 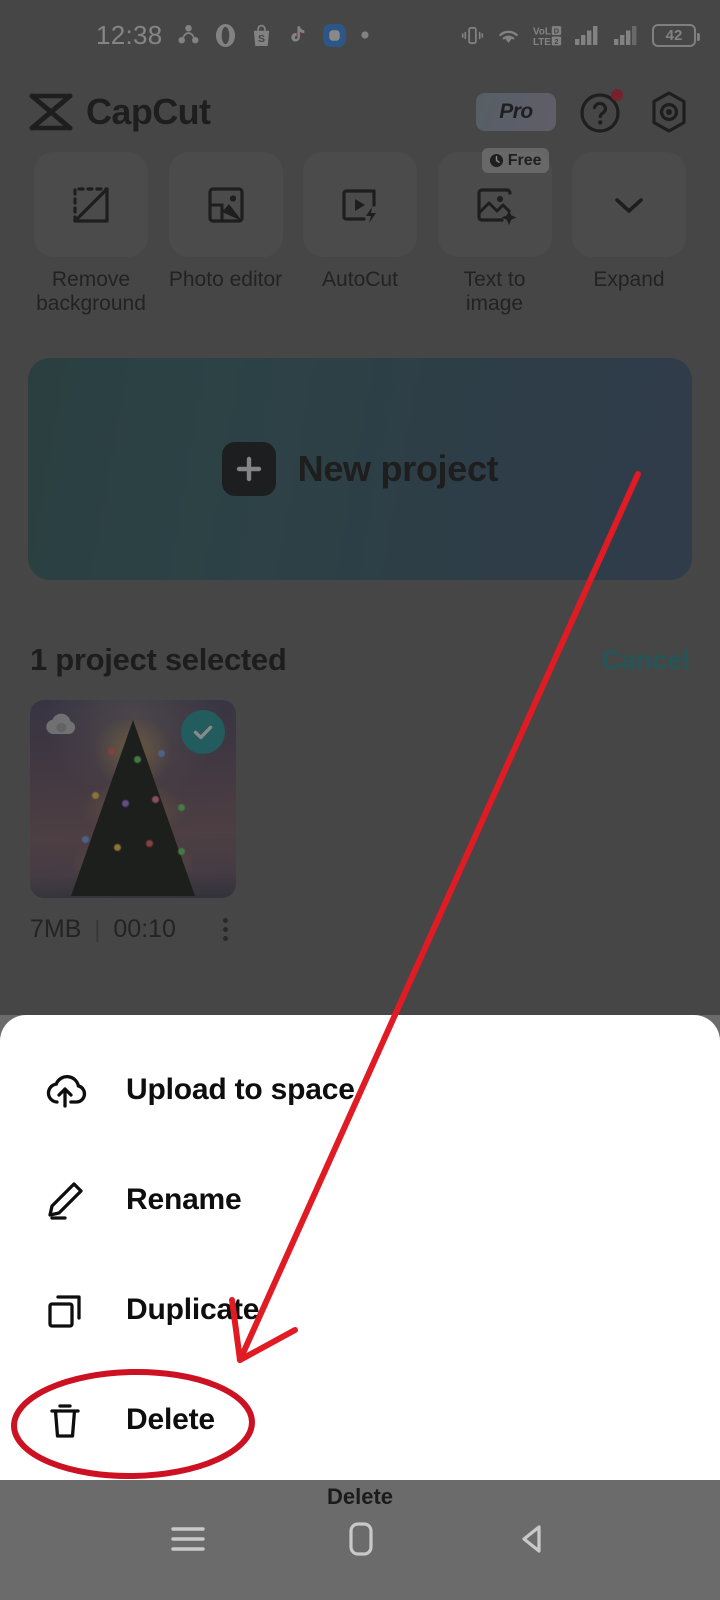 I want to click on status-bar-right: VoL LTE D 2 42, so click(x=580, y=35).